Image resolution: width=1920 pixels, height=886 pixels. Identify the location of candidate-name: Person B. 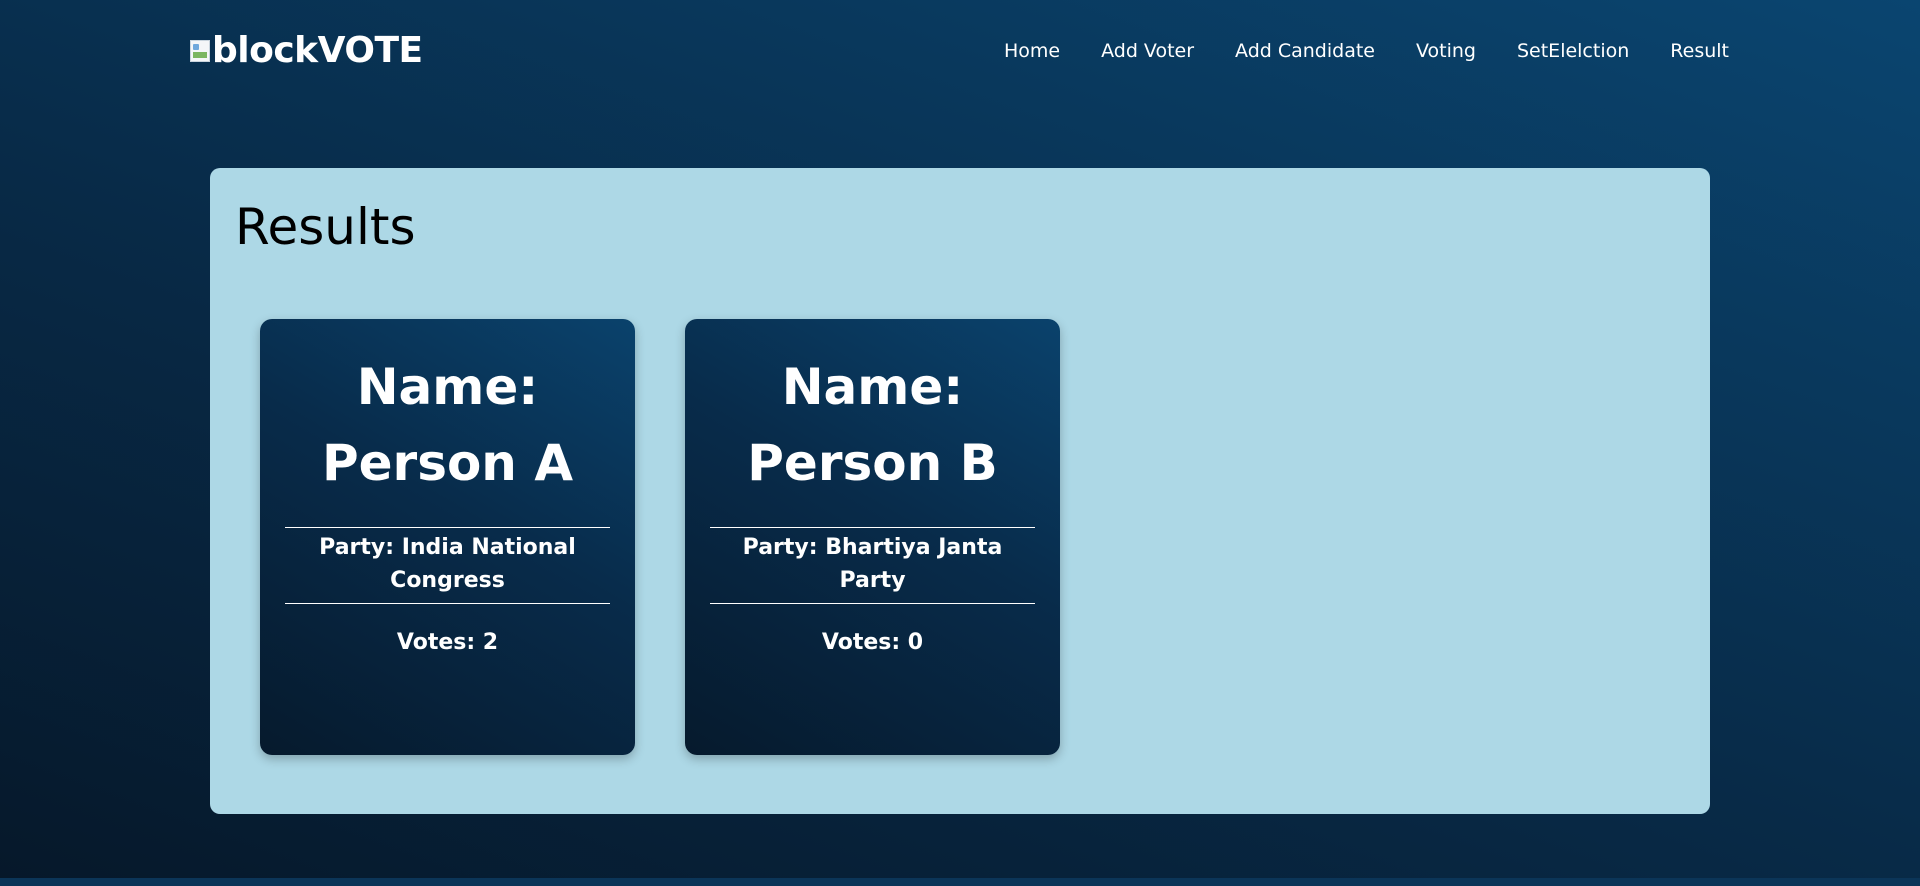
(872, 463).